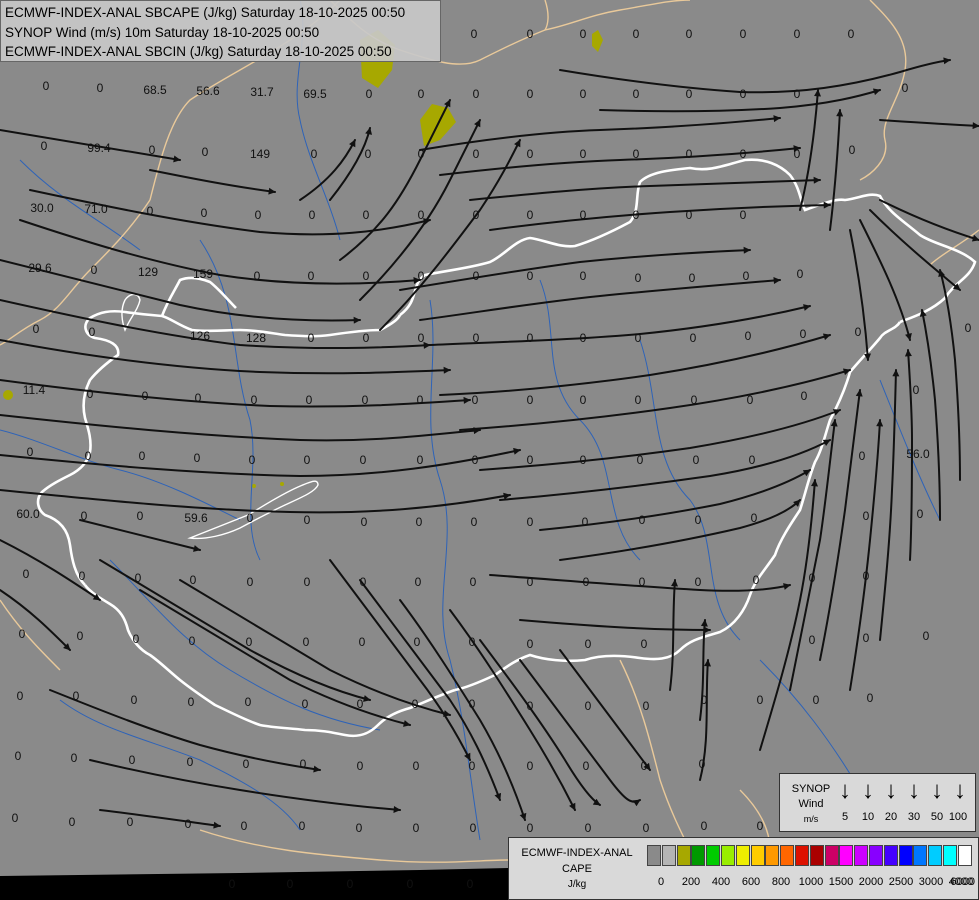 The image size is (979, 900). What do you see at coordinates (148, 272) in the screenshot?
I see `cin-value-label: 129` at bounding box center [148, 272].